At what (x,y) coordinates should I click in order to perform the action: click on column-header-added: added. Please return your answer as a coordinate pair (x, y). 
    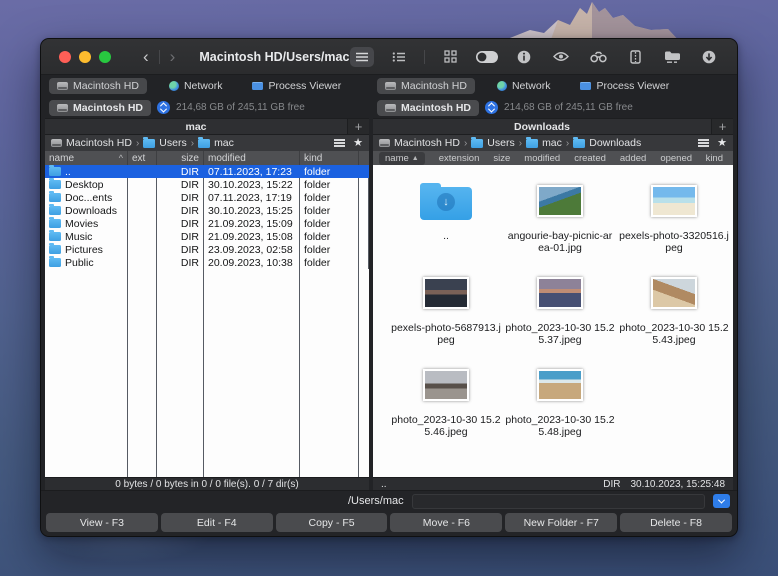
    Looking at the image, I should click on (633, 158).